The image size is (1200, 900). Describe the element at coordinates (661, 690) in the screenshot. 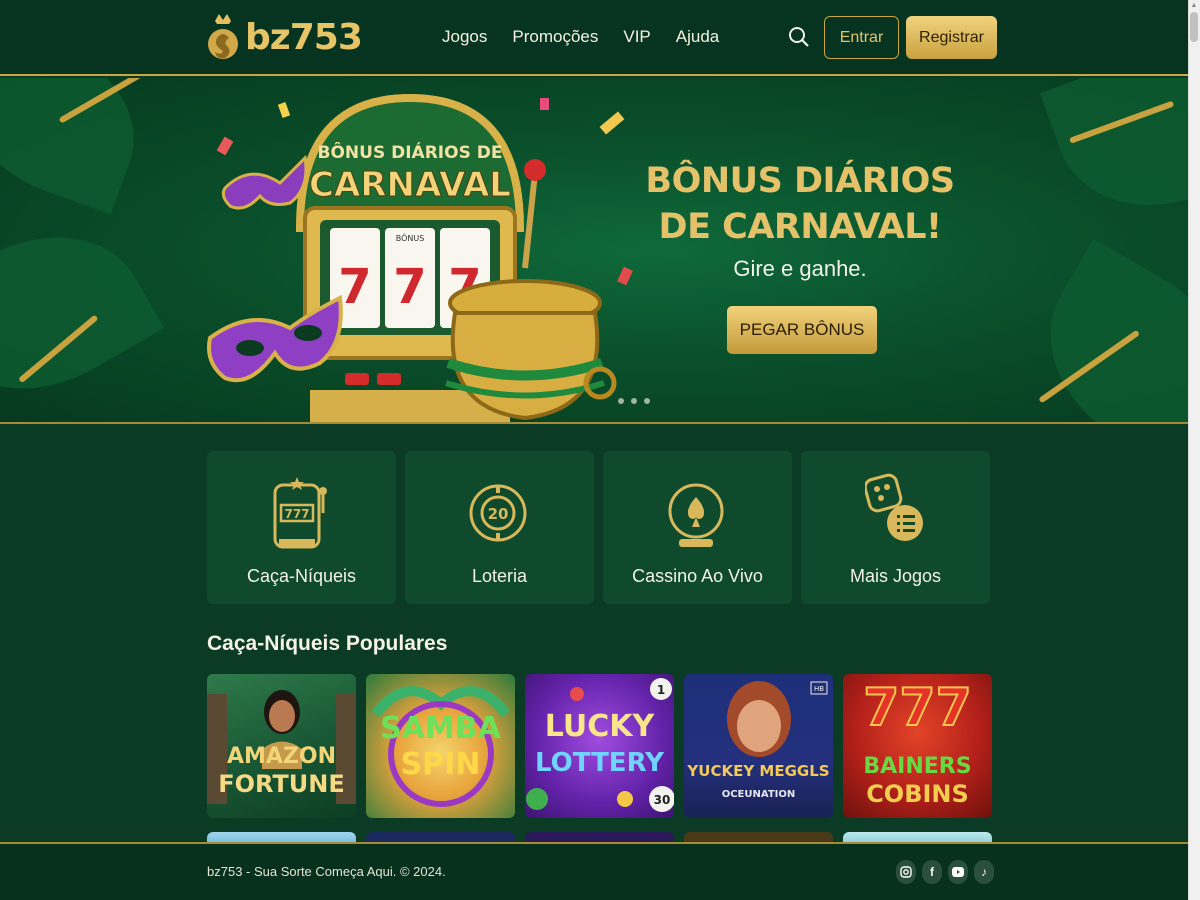

I see `lottery-ball-1: 1` at that location.